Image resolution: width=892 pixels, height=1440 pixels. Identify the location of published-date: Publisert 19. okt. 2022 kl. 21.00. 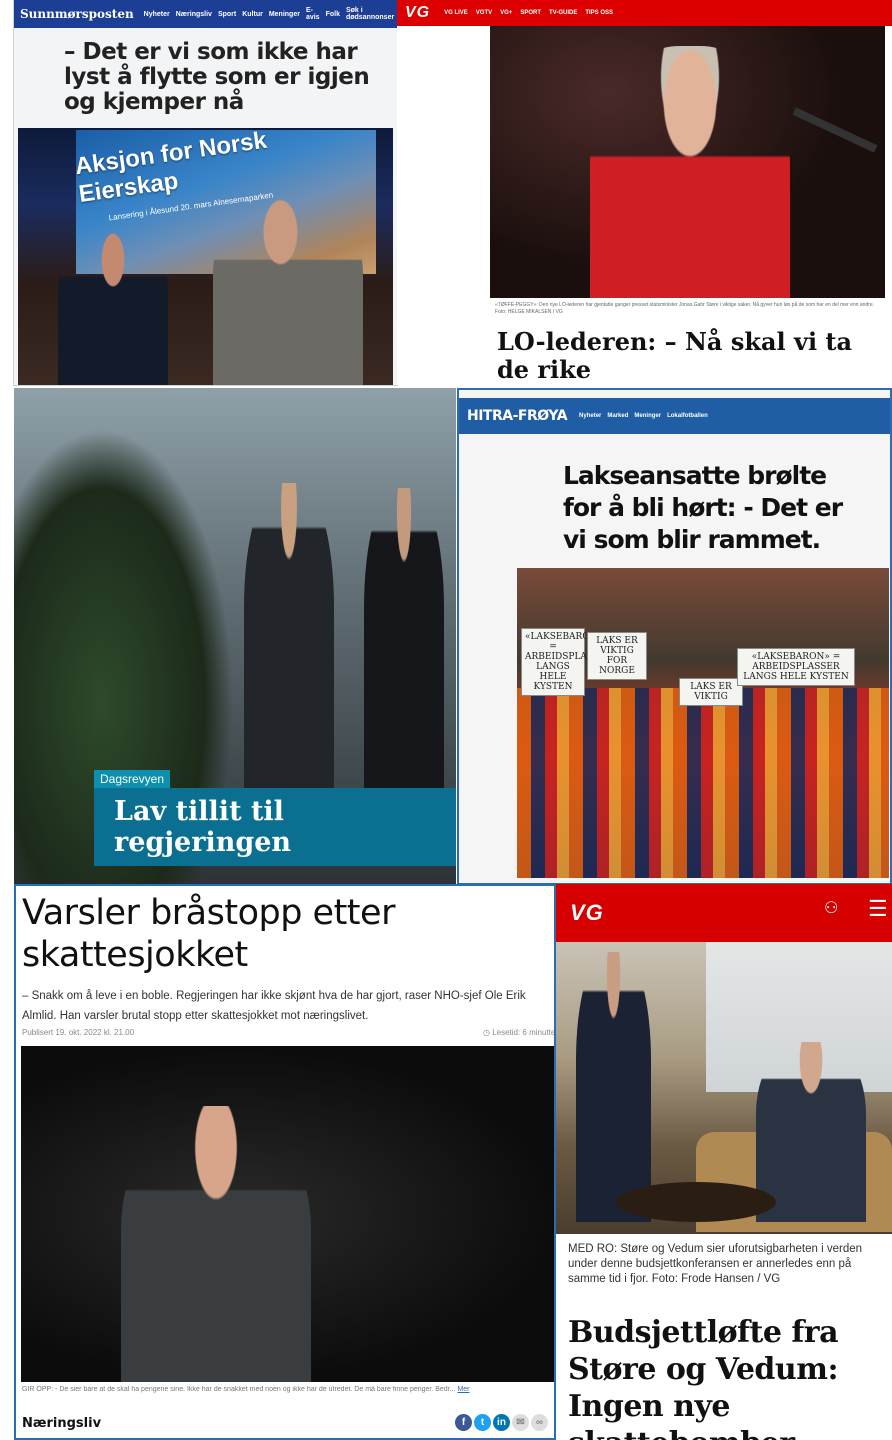
(78, 1032).